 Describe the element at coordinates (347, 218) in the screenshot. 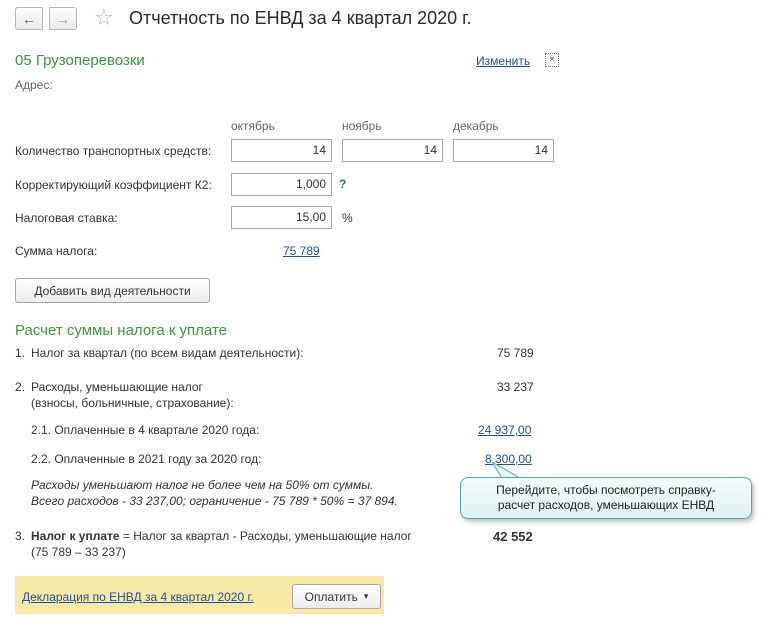

I see `rate-unit: %` at that location.